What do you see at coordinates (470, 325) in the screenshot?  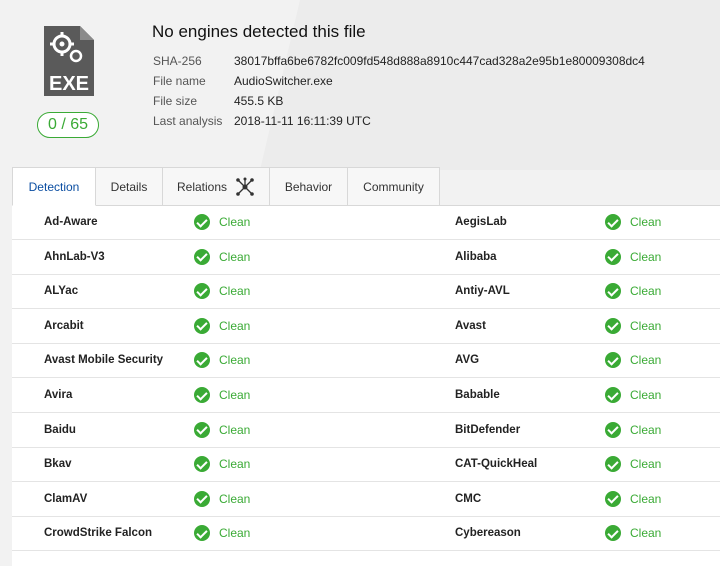 I see `engine-name: Avast` at bounding box center [470, 325].